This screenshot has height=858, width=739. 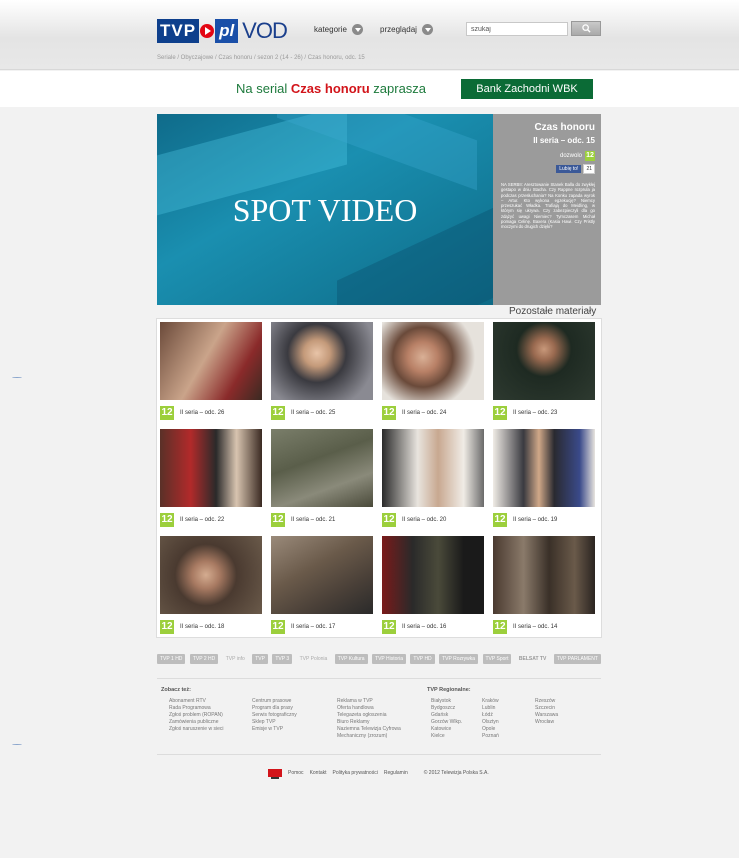 What do you see at coordinates (446, 729) in the screenshot?
I see `footer-link: Katowice` at bounding box center [446, 729].